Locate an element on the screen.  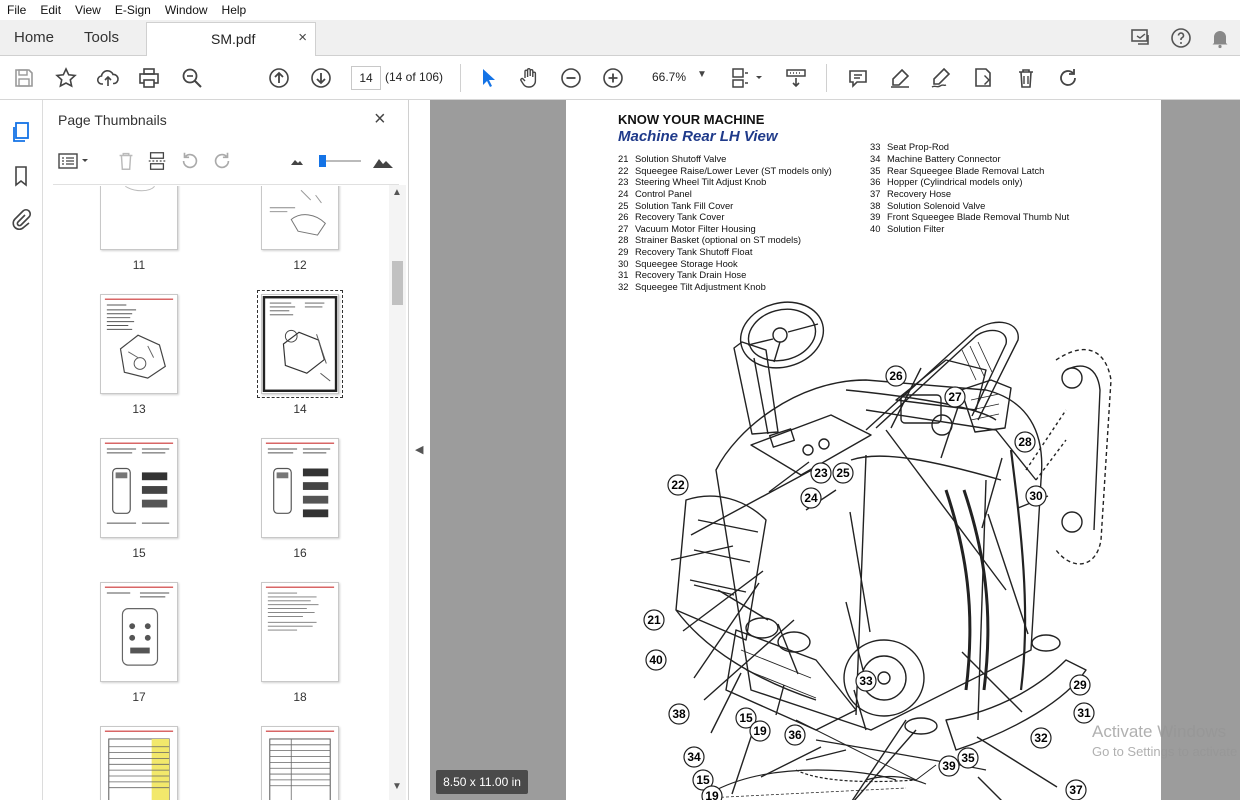
help-icon is located at coordinates (1181, 38).